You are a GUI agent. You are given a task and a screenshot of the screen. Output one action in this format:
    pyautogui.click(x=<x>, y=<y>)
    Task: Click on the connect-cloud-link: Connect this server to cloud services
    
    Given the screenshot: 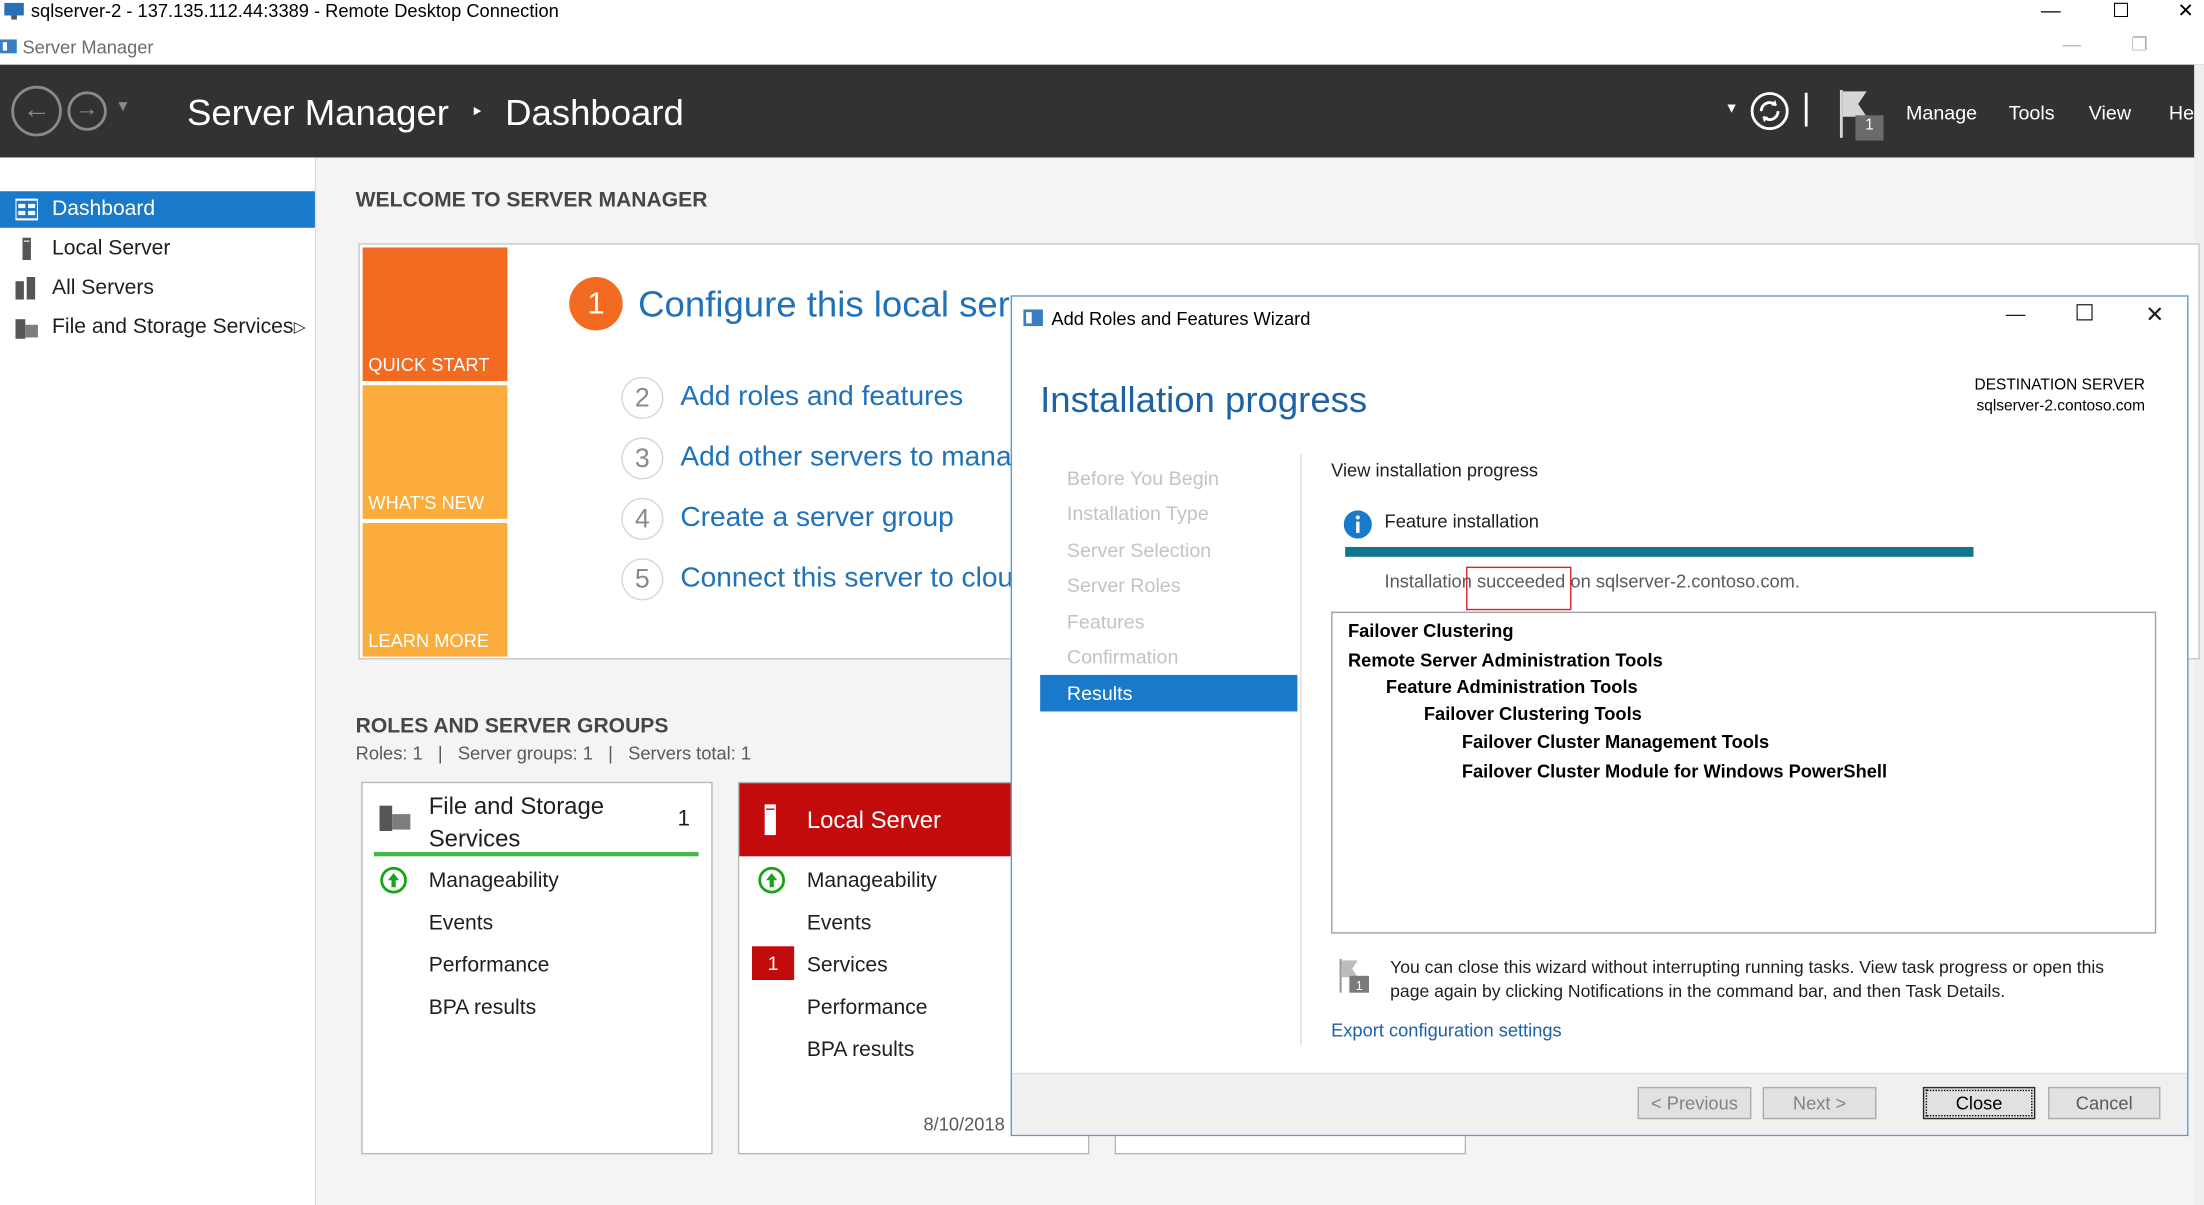 What is the action you would take?
    pyautogui.click(x=846, y=578)
    